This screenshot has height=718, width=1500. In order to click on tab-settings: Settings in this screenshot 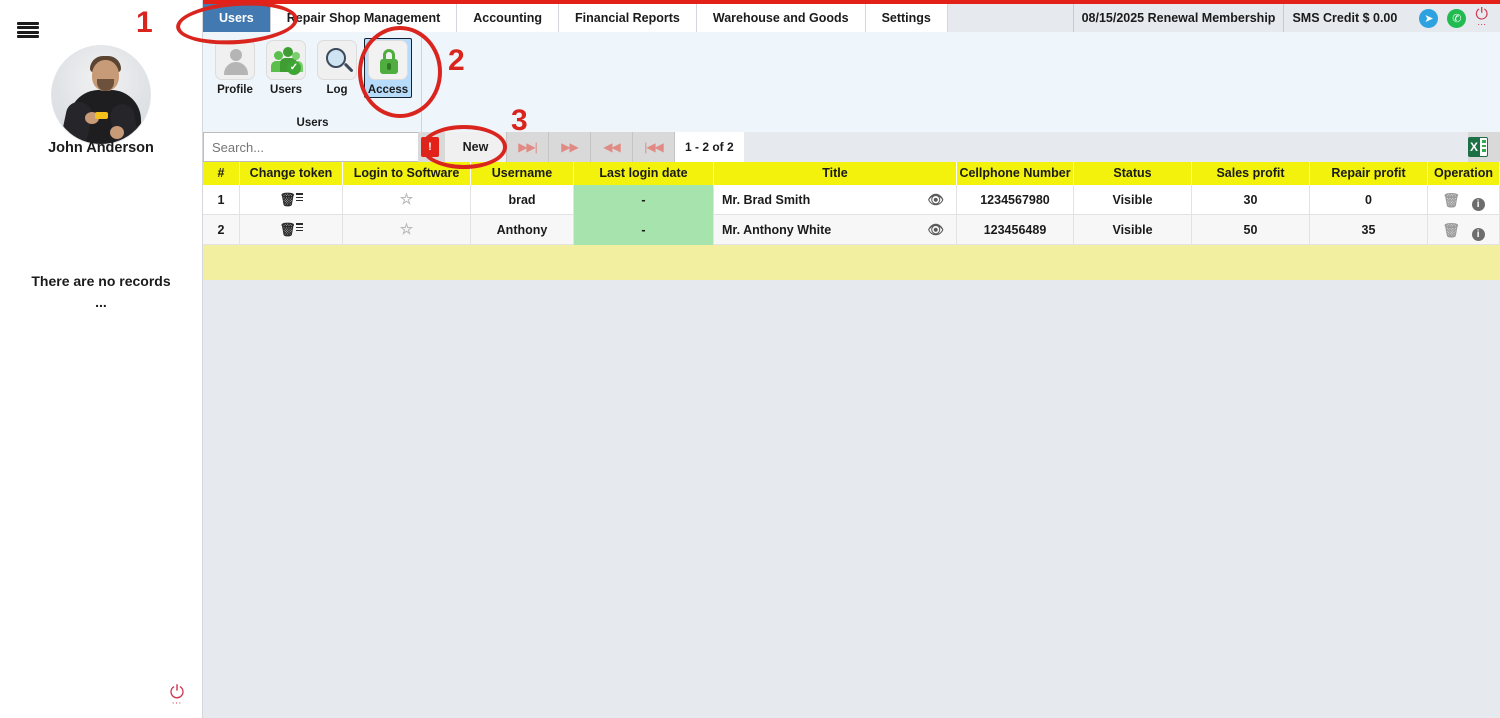, I will do `click(906, 18)`.